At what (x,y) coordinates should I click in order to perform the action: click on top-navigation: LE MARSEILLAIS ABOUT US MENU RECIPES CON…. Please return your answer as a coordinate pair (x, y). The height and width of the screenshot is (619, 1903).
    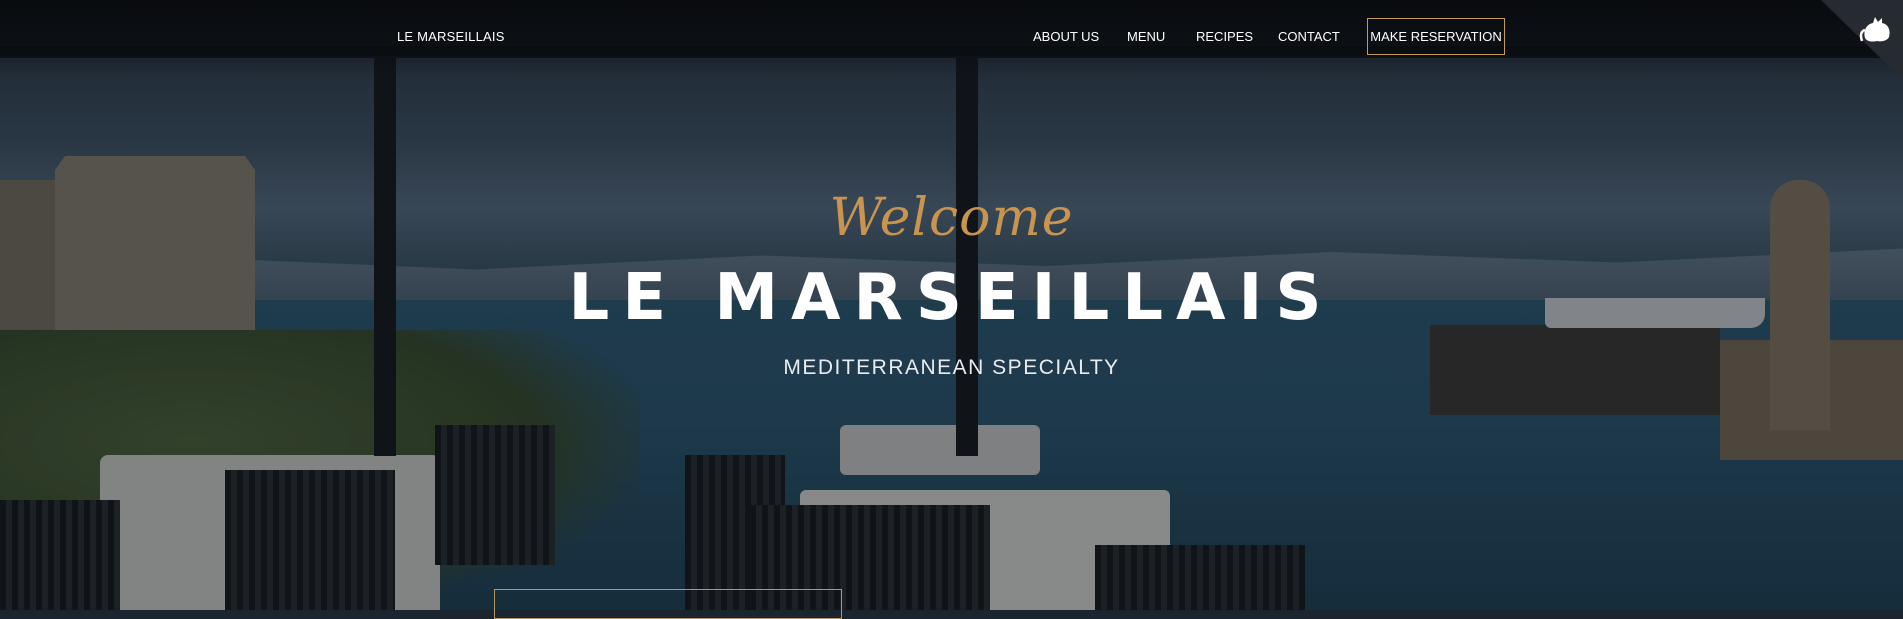
    Looking at the image, I should click on (951, 37).